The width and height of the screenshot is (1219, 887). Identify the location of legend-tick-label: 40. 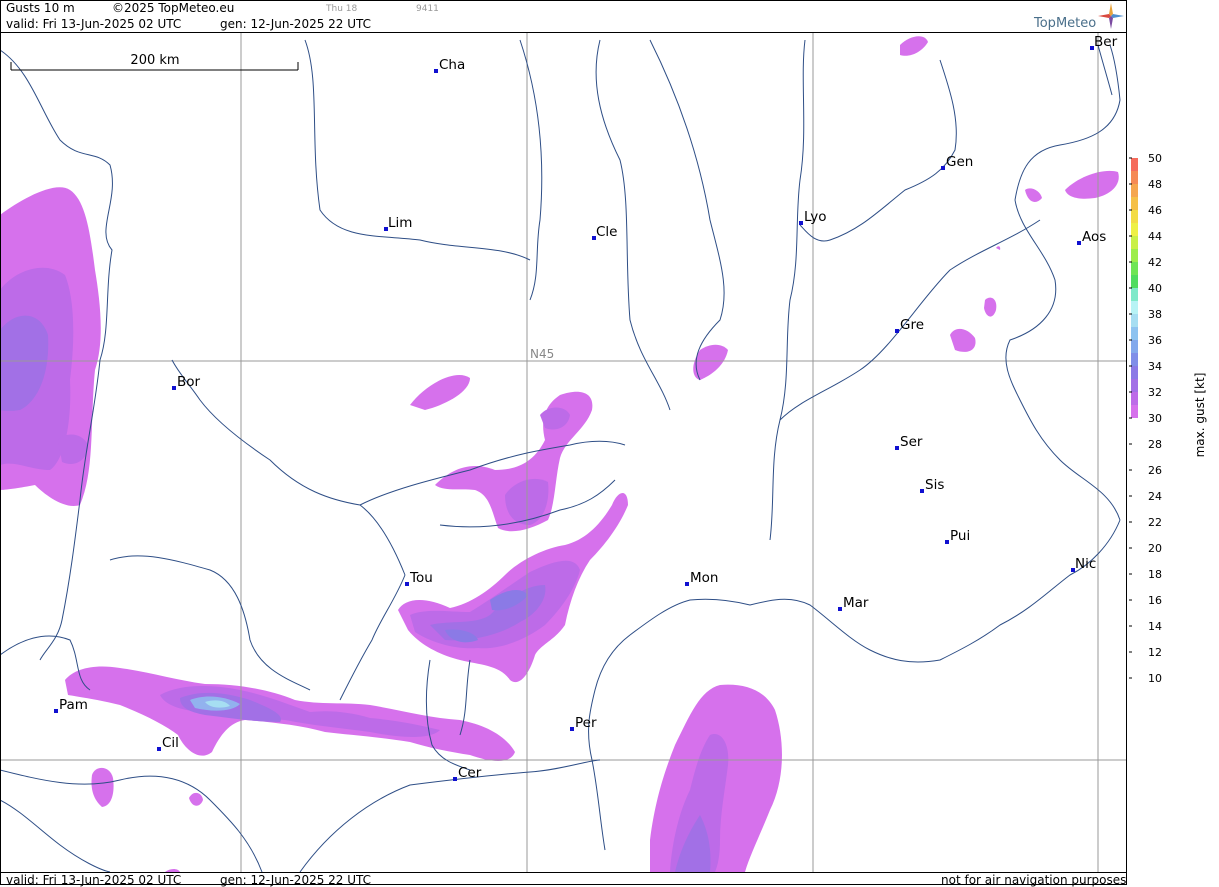
(1155, 288).